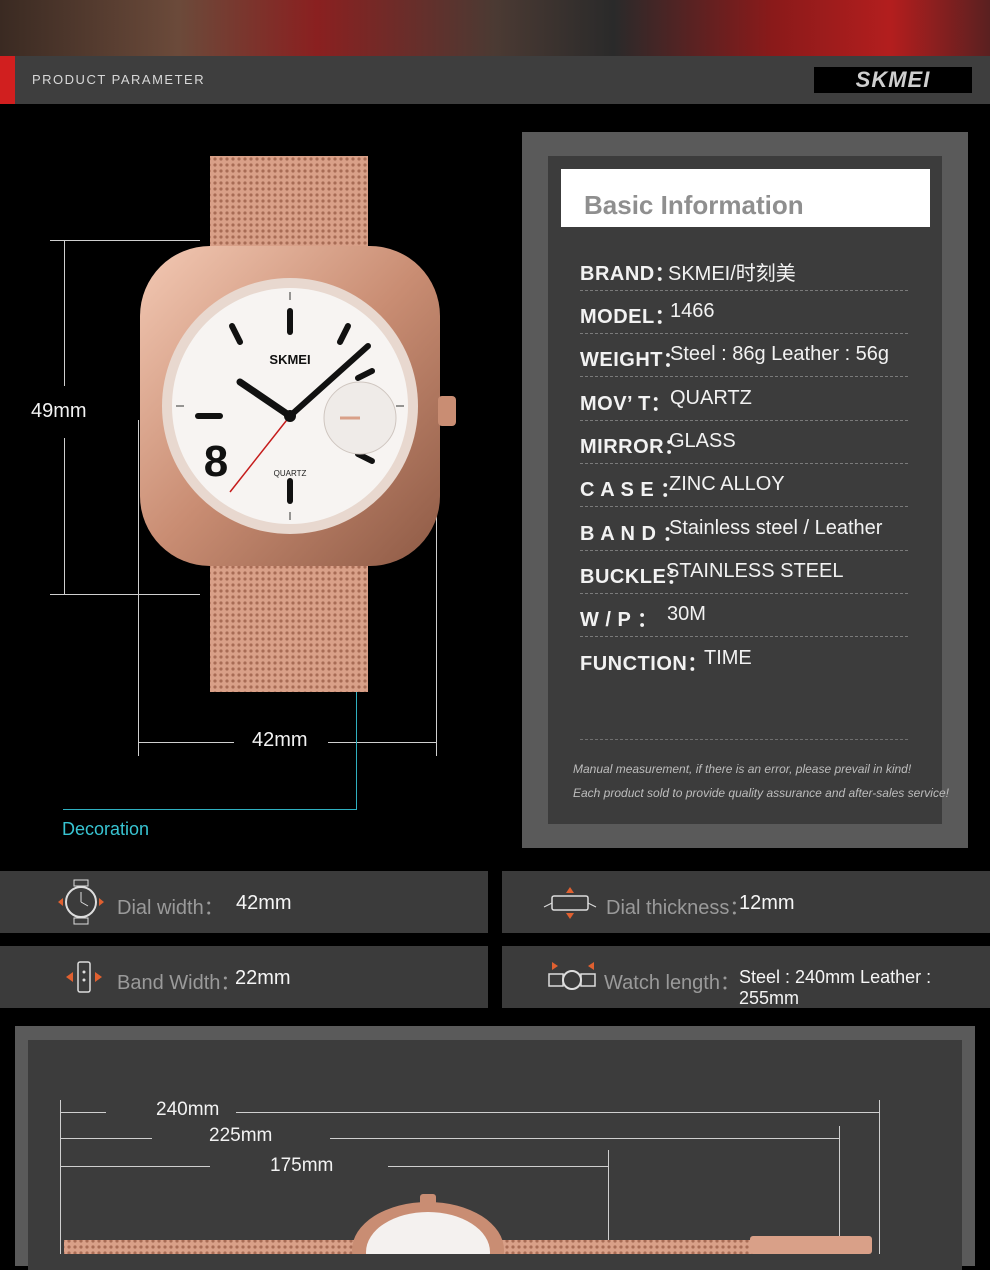 The image size is (990, 1270). I want to click on spec-row-brand: BRAND： SKMEI/时刻美, so click(744, 269).